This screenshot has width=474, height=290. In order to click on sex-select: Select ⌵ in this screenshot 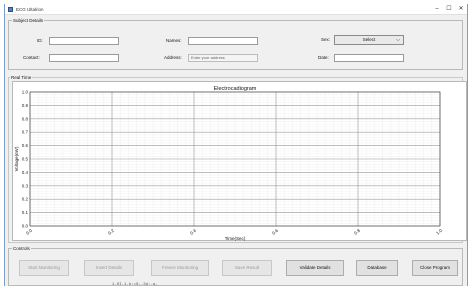, I will do `click(369, 40)`.